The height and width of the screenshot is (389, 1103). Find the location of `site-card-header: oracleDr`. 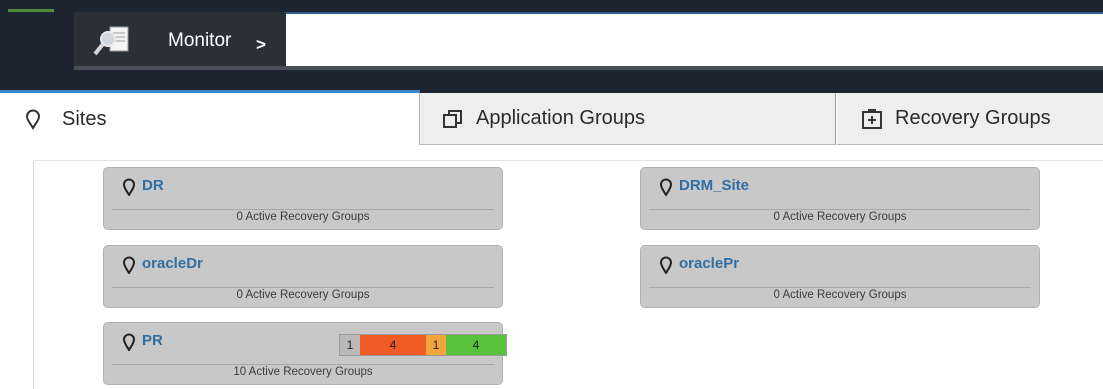

site-card-header: oracleDr is located at coordinates (303, 266).